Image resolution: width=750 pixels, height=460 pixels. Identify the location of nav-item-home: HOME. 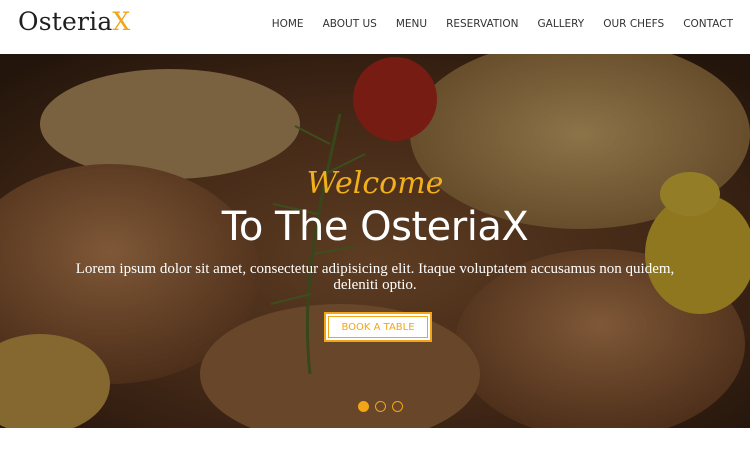
(288, 24).